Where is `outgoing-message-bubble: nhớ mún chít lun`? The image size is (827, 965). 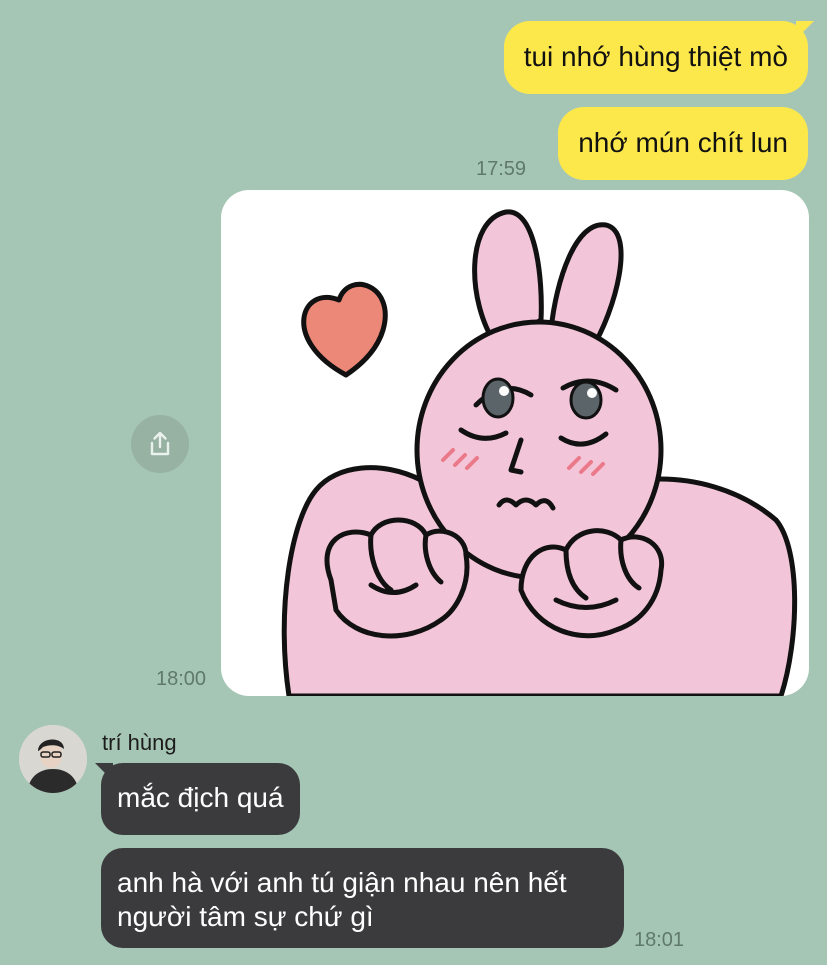 outgoing-message-bubble: nhớ mún chít lun is located at coordinates (683, 143).